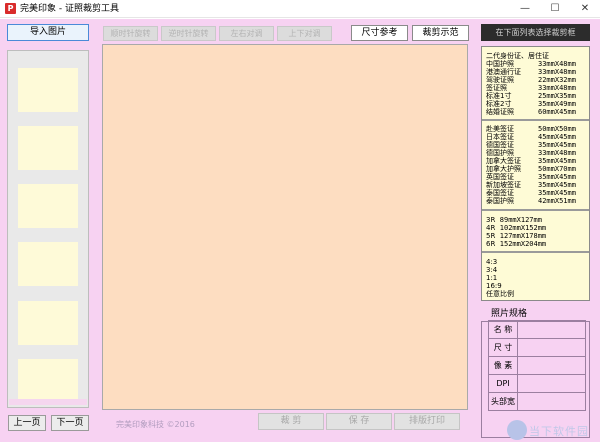 The image size is (600, 442). What do you see at coordinates (503, 185) in the screenshot?
I see `list-item-name: 新加坡签证` at bounding box center [503, 185].